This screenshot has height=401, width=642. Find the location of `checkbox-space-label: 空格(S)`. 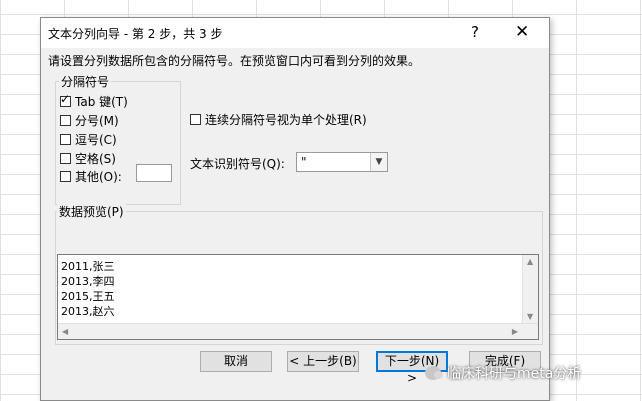

checkbox-space-label: 空格(S) is located at coordinates (95, 159).